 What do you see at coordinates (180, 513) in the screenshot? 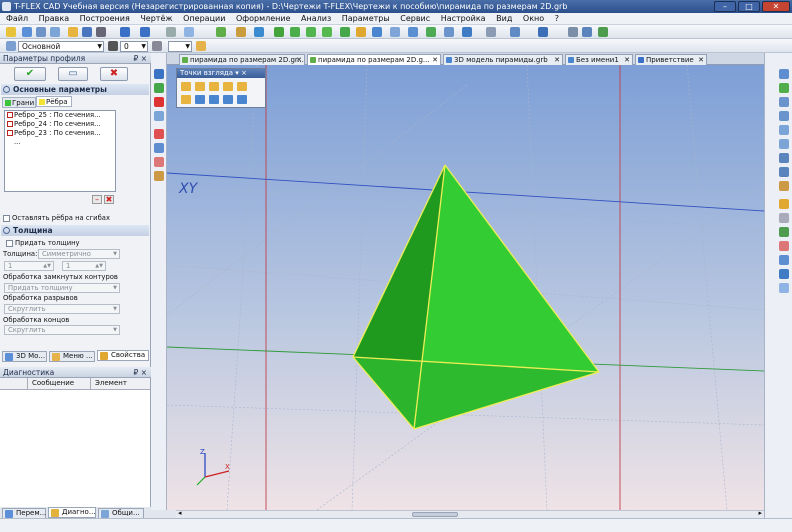
I see `scroll-left-icon: ◂` at bounding box center [180, 513].